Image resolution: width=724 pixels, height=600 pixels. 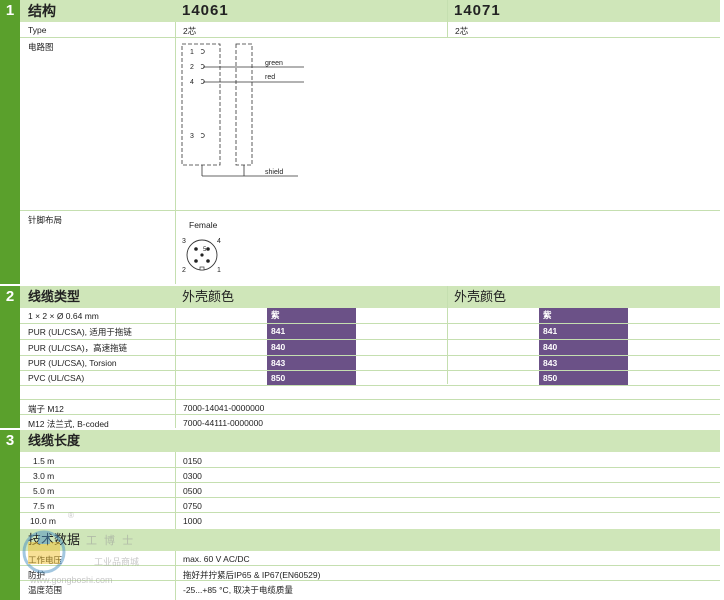 What do you see at coordinates (42, 11) in the screenshot?
I see `section-1-title: 结构` at bounding box center [42, 11].